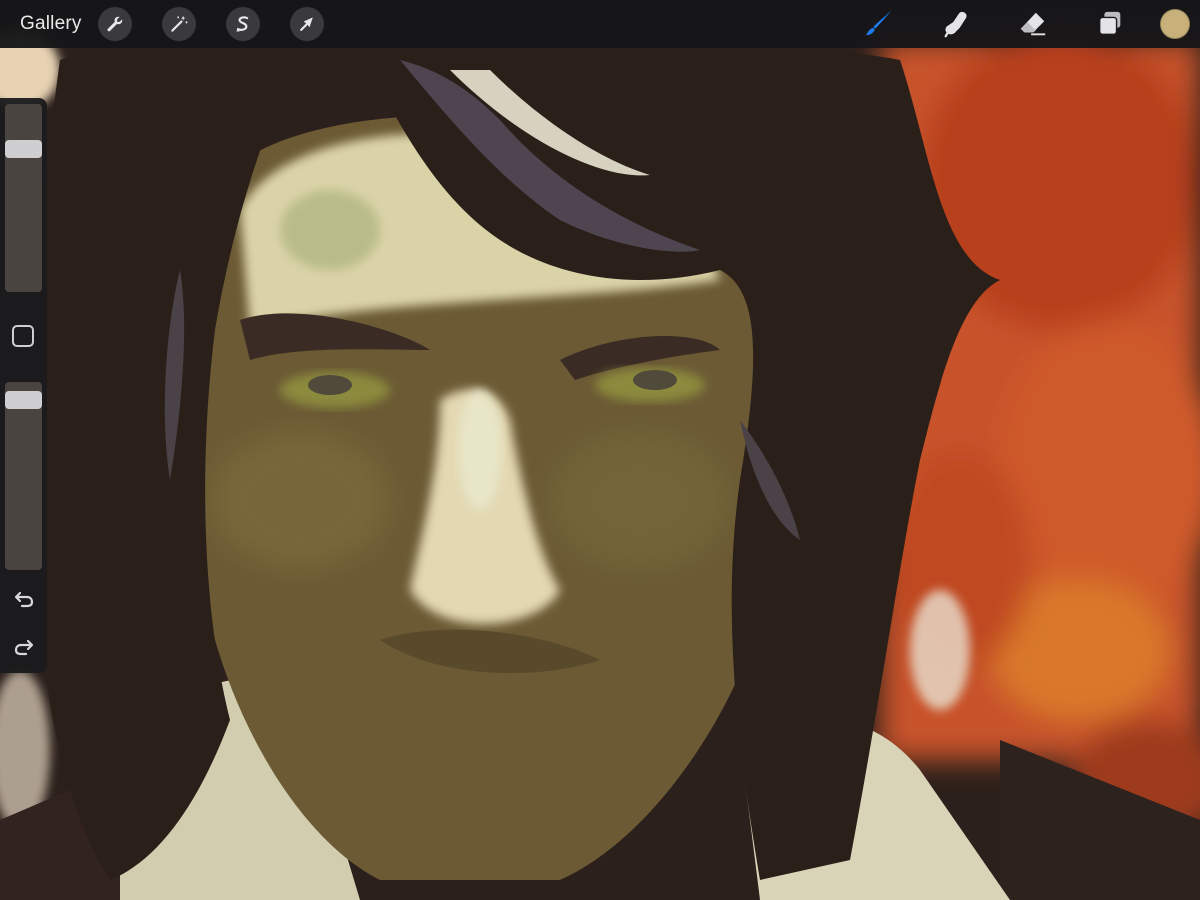 This screenshot has width=1200, height=900. I want to click on smudge-tool-button, so click(956, 24).